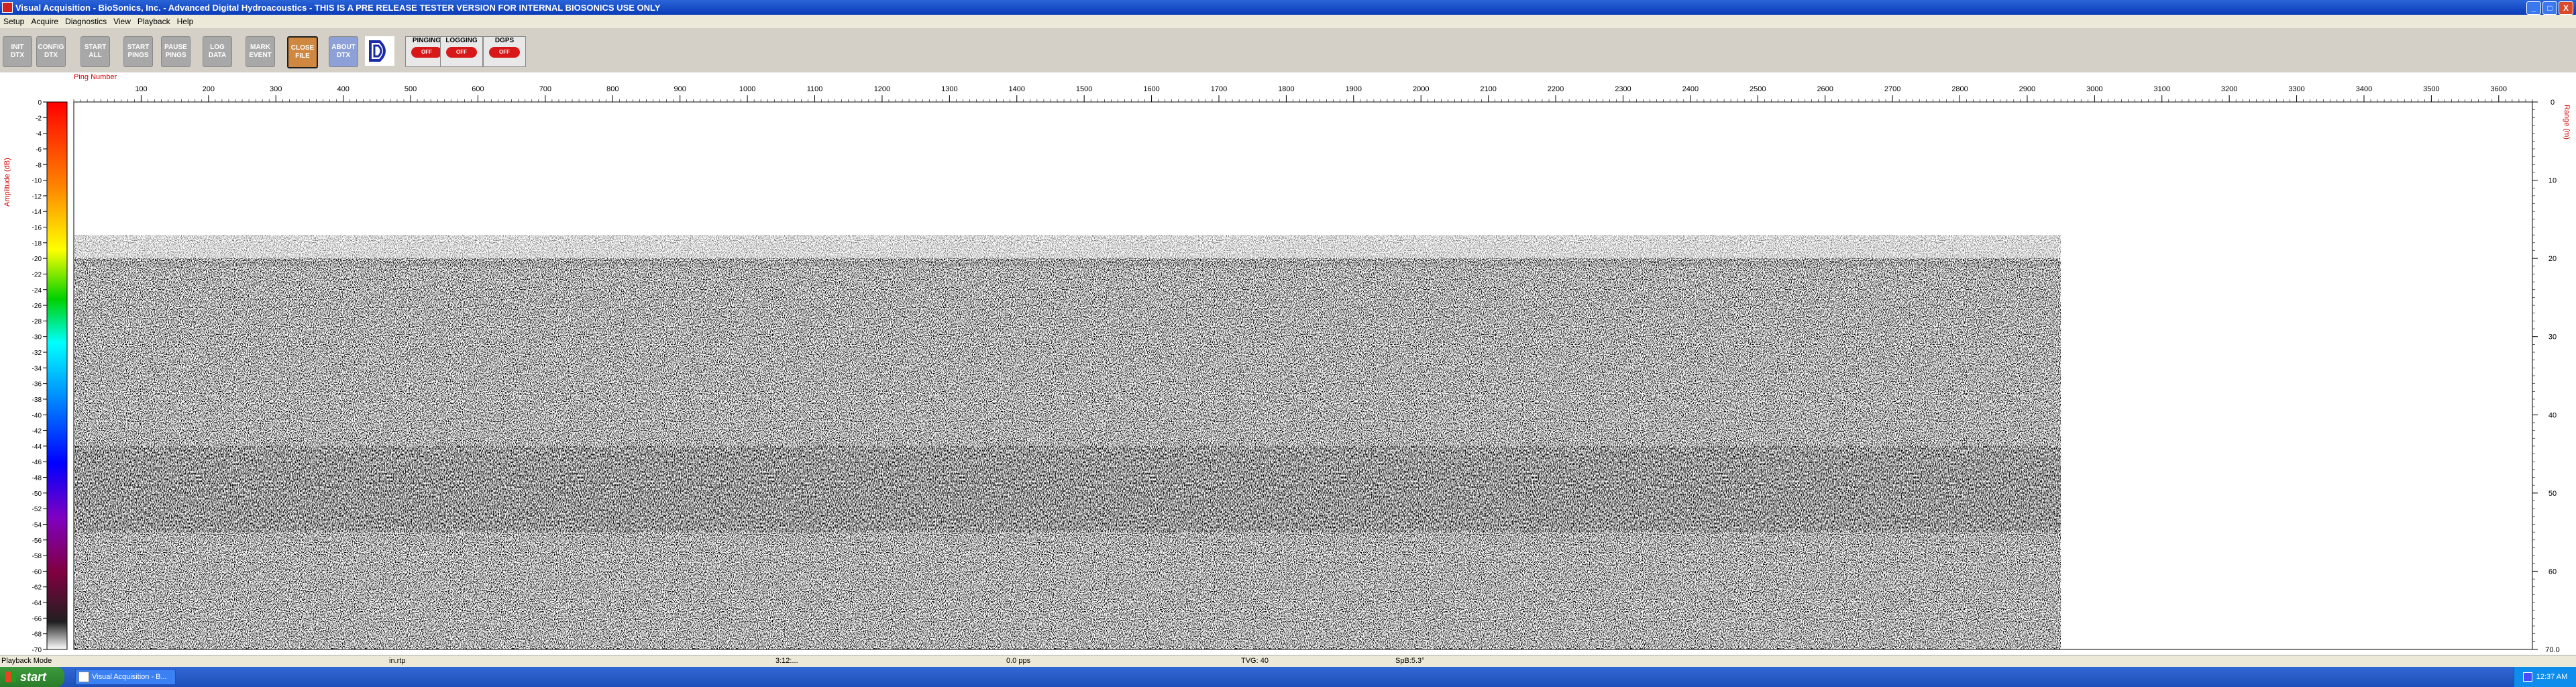 Image resolution: width=2576 pixels, height=687 pixels. I want to click on app-icon, so click(7, 8).